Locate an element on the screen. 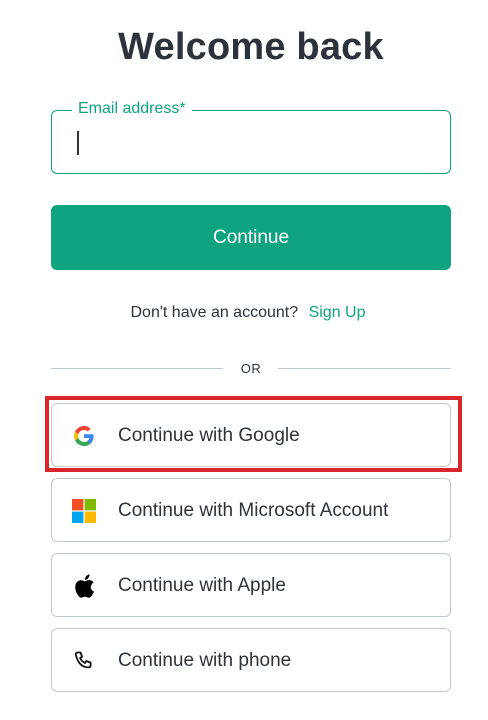 The width and height of the screenshot is (488, 720). social-button-label: Continue with phone is located at coordinates (205, 660).